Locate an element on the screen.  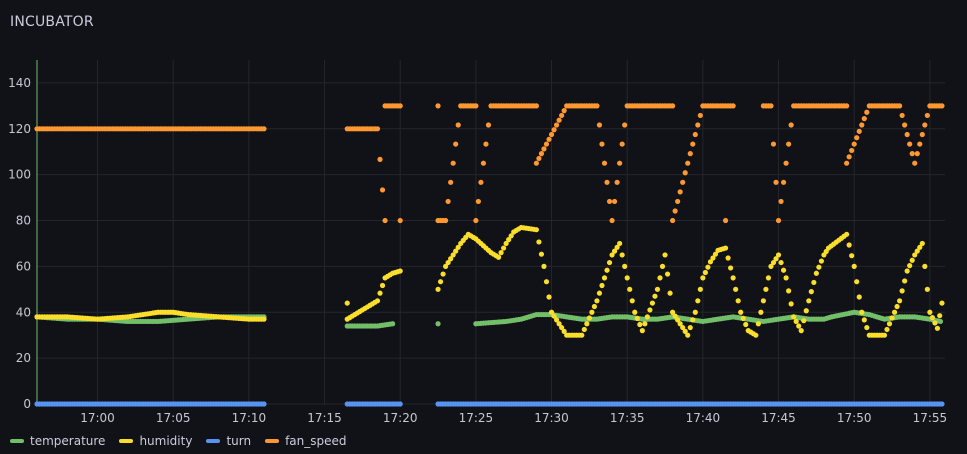
x-tick-label: 17:20 is located at coordinates (400, 418).